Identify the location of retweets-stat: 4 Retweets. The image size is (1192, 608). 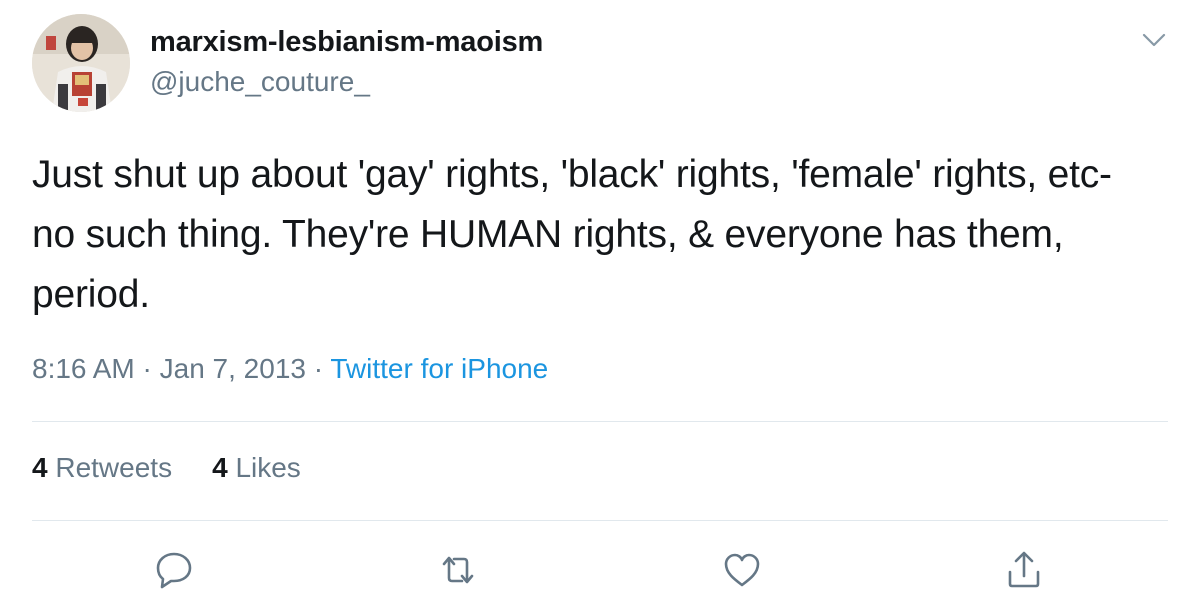
(102, 468).